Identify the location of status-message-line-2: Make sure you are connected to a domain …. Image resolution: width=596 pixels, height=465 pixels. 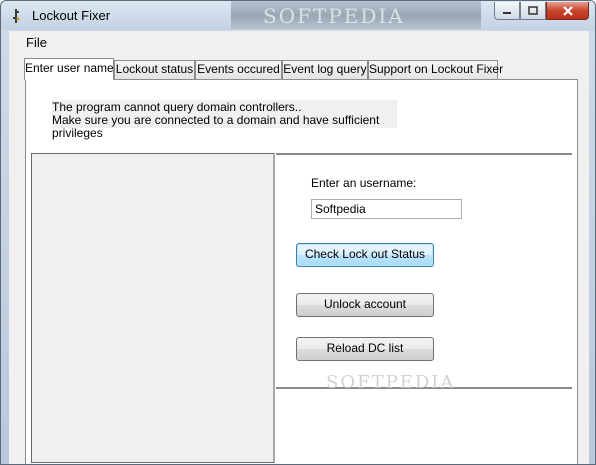
(216, 126).